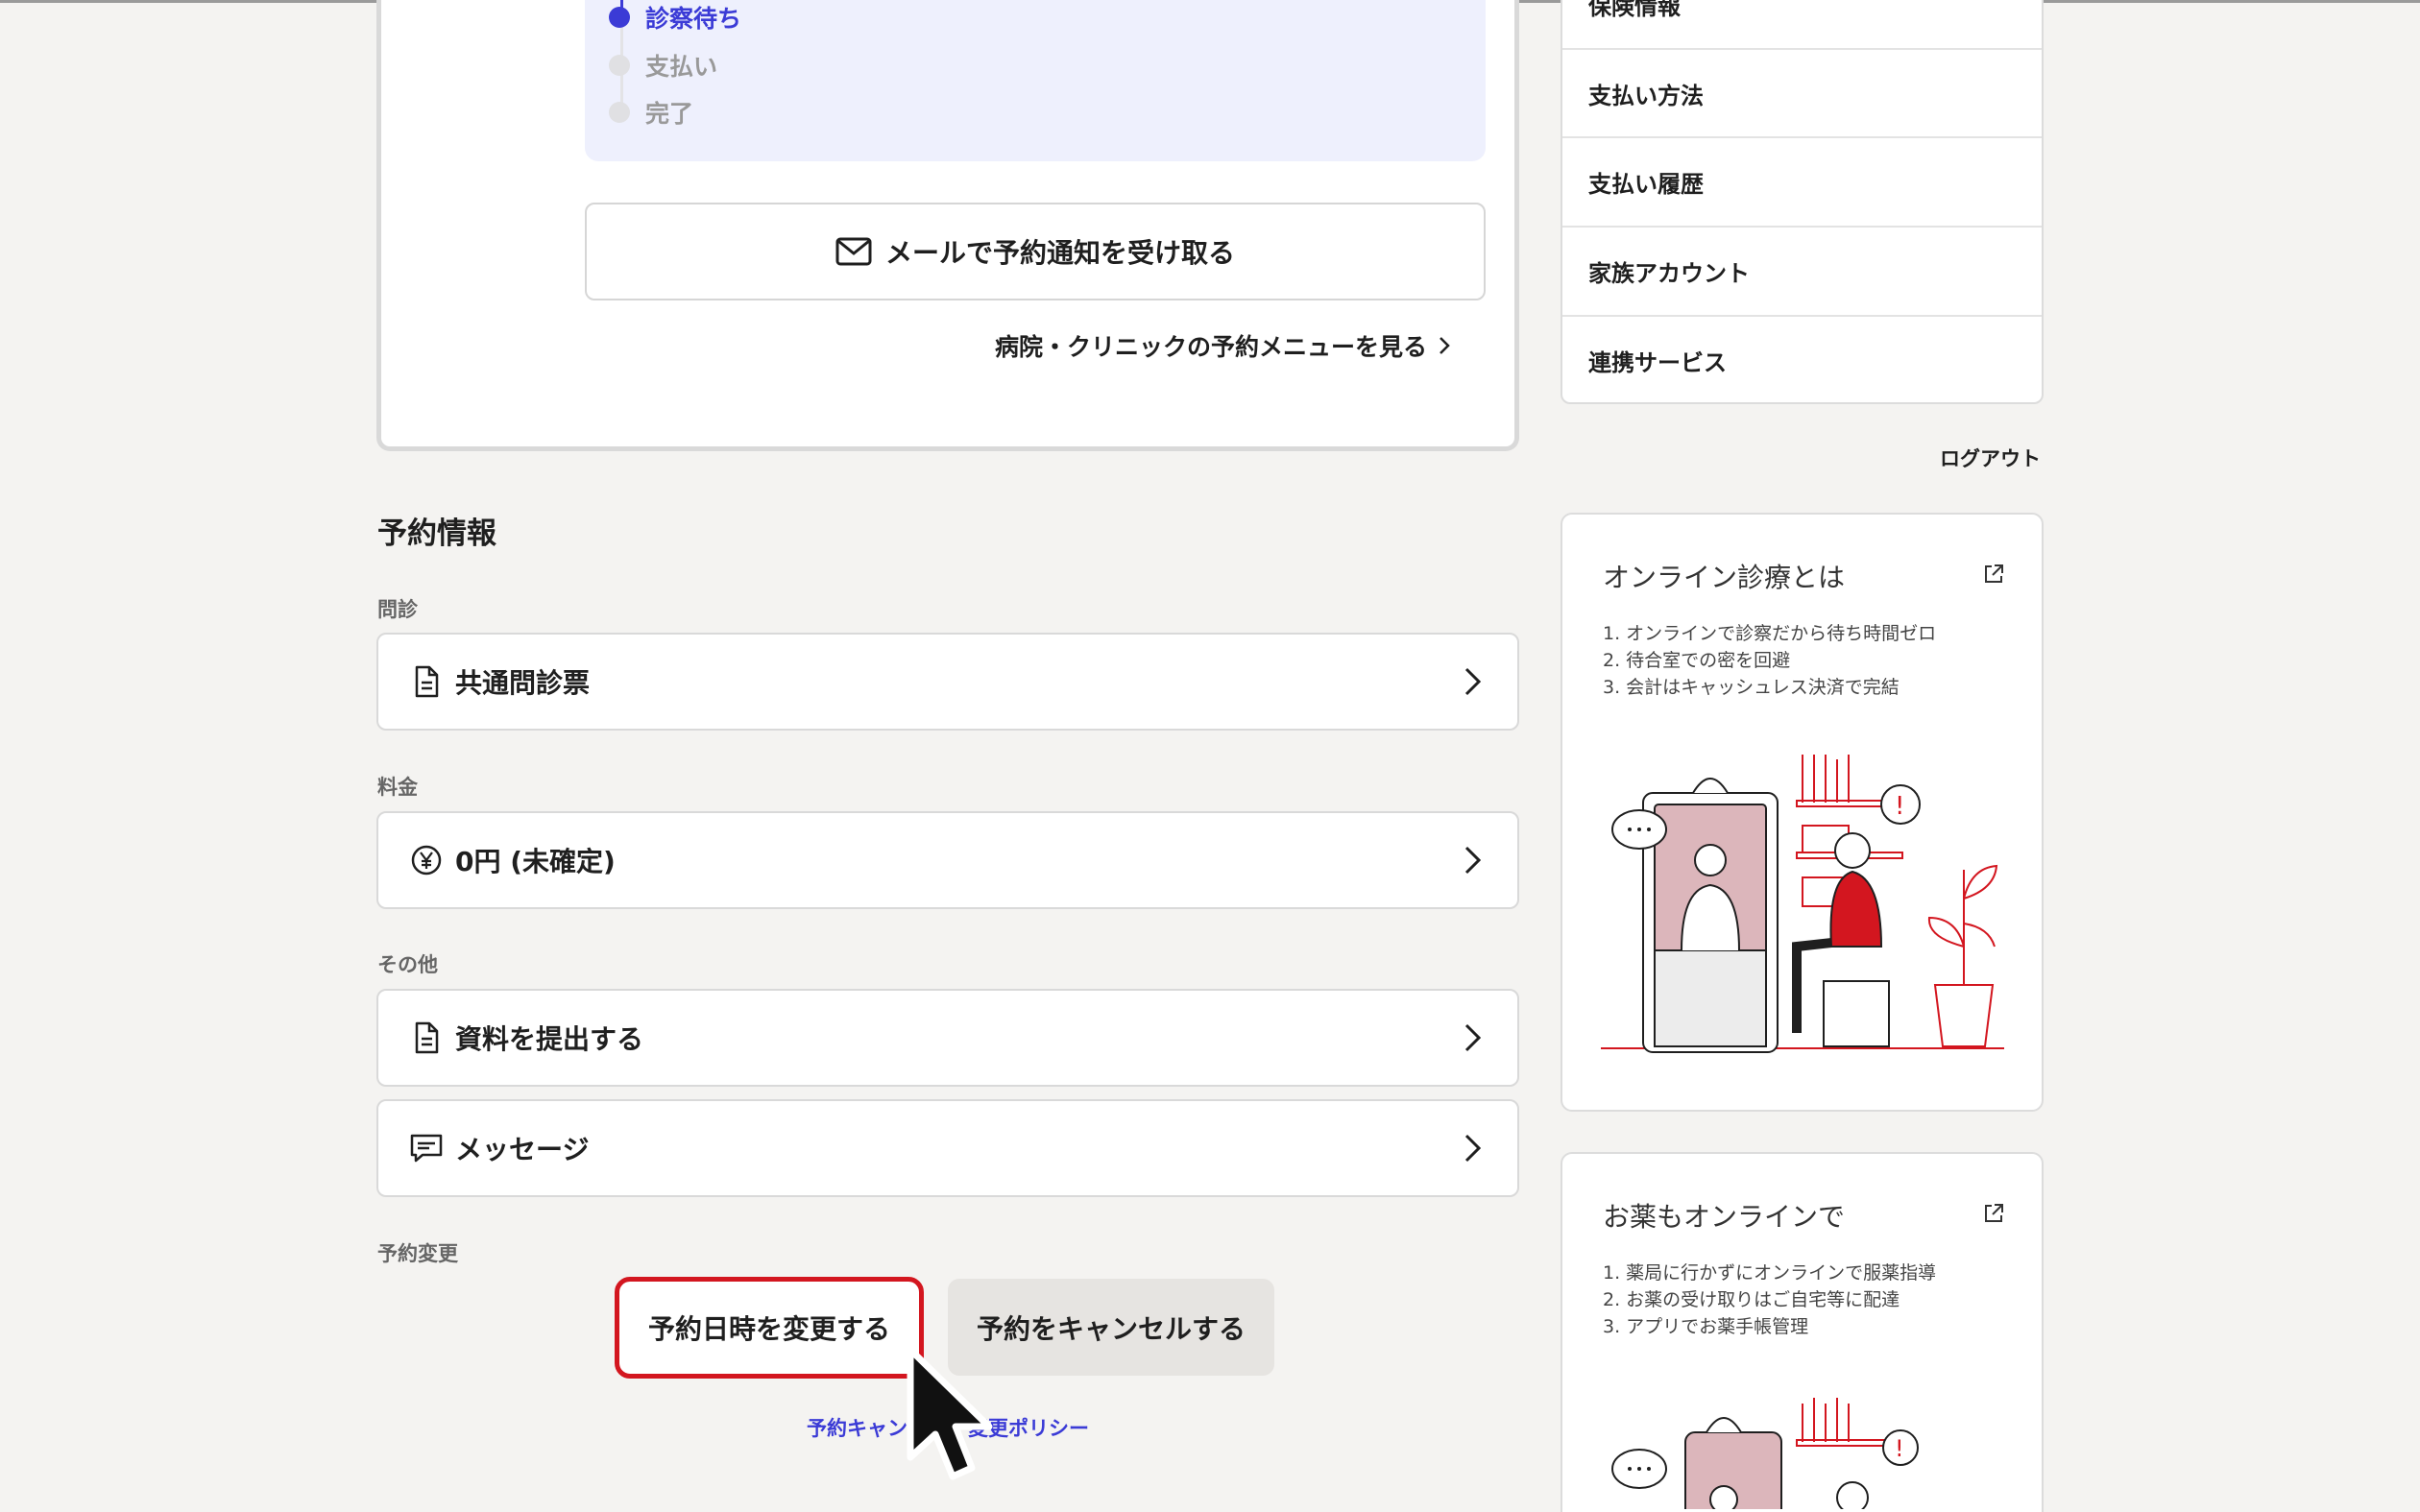  I want to click on logout-link: ログアウト, so click(1991, 458).